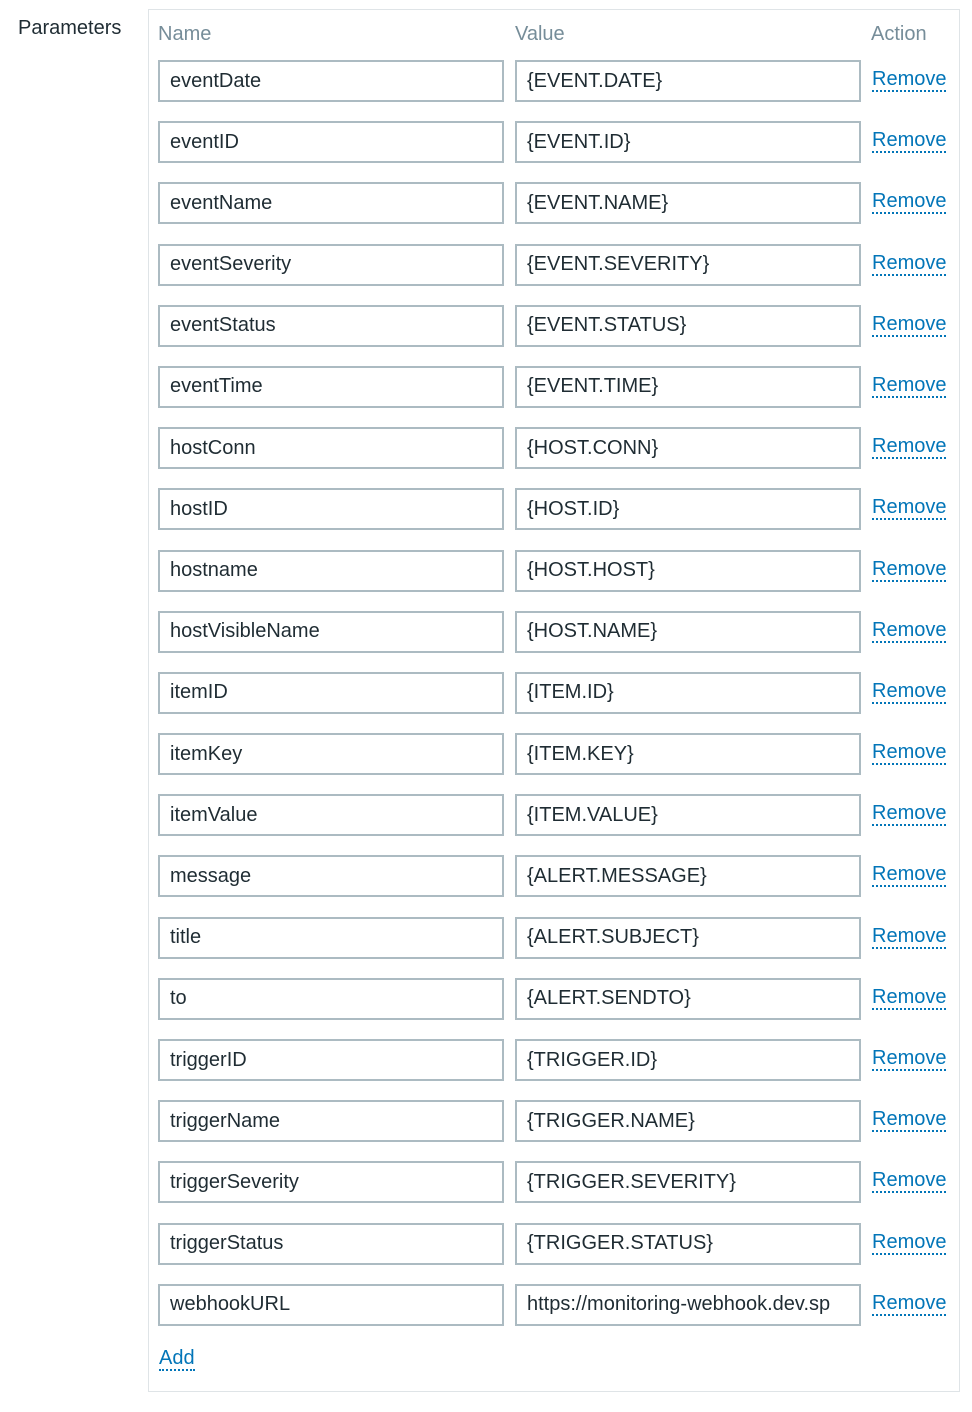 The image size is (972, 1412). Describe the element at coordinates (177, 1359) in the screenshot. I see `add-parameter-link: Add` at that location.